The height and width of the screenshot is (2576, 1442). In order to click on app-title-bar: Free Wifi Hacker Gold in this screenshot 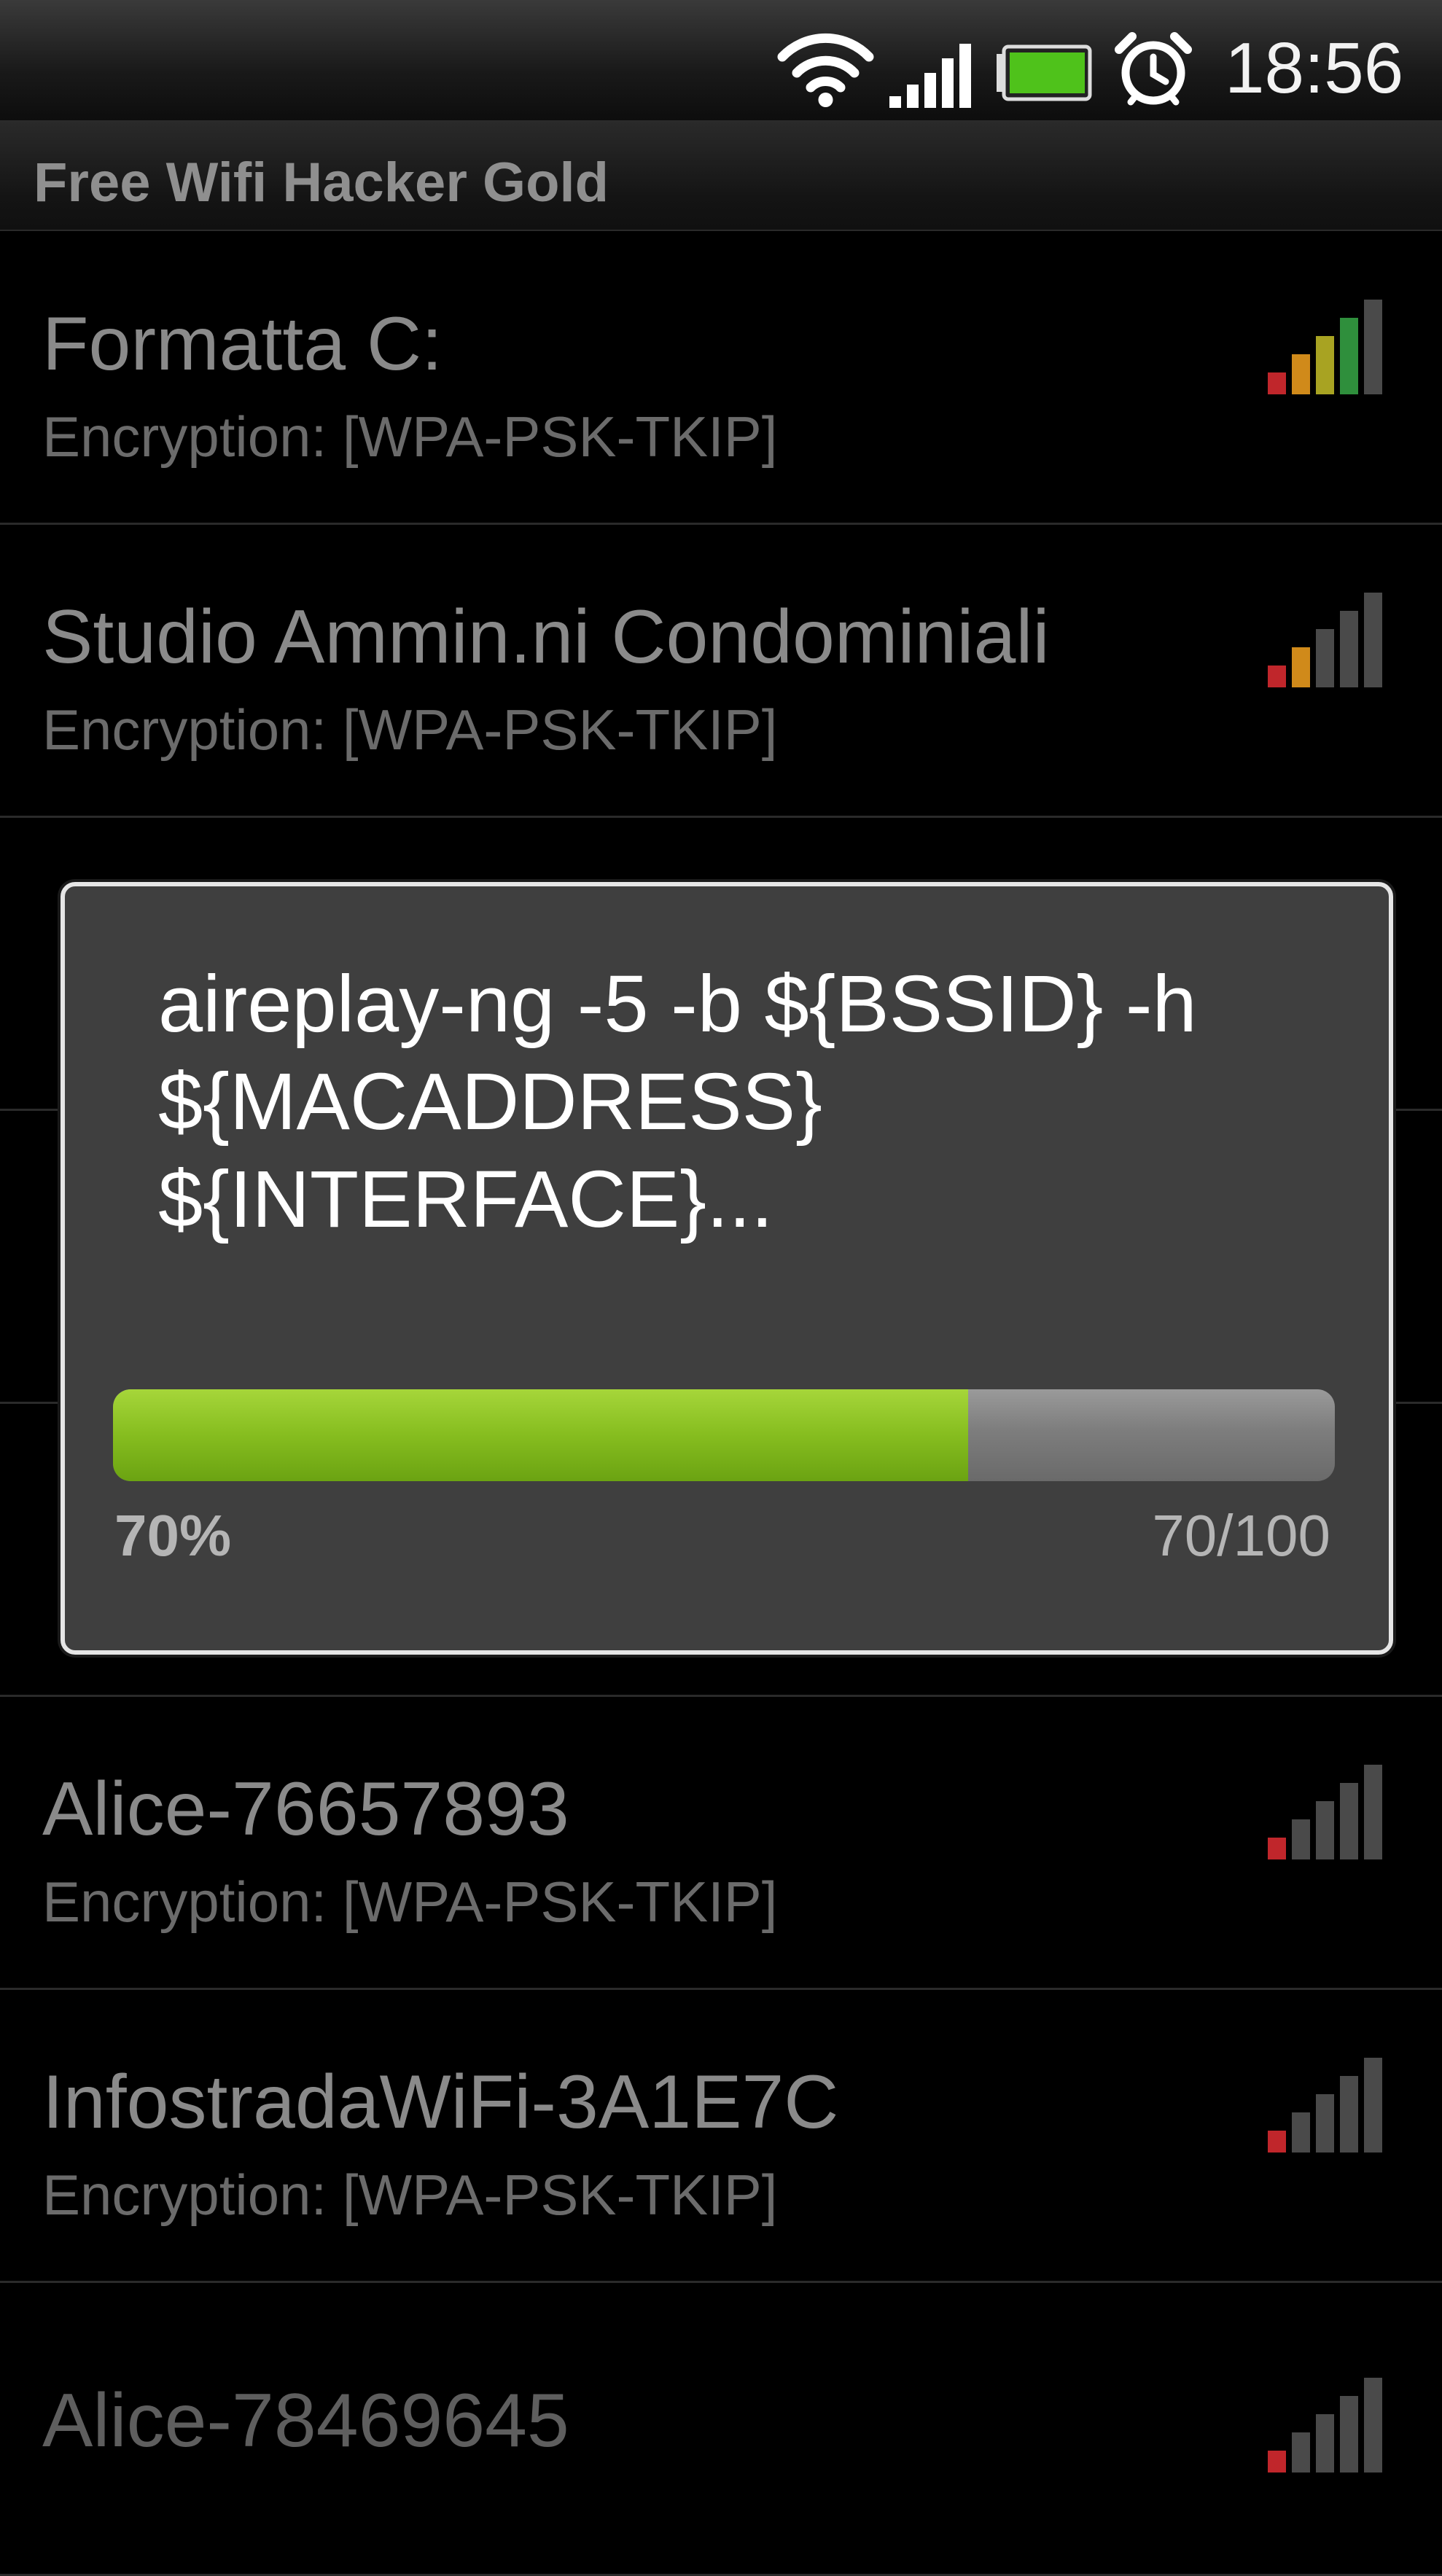, I will do `click(721, 176)`.